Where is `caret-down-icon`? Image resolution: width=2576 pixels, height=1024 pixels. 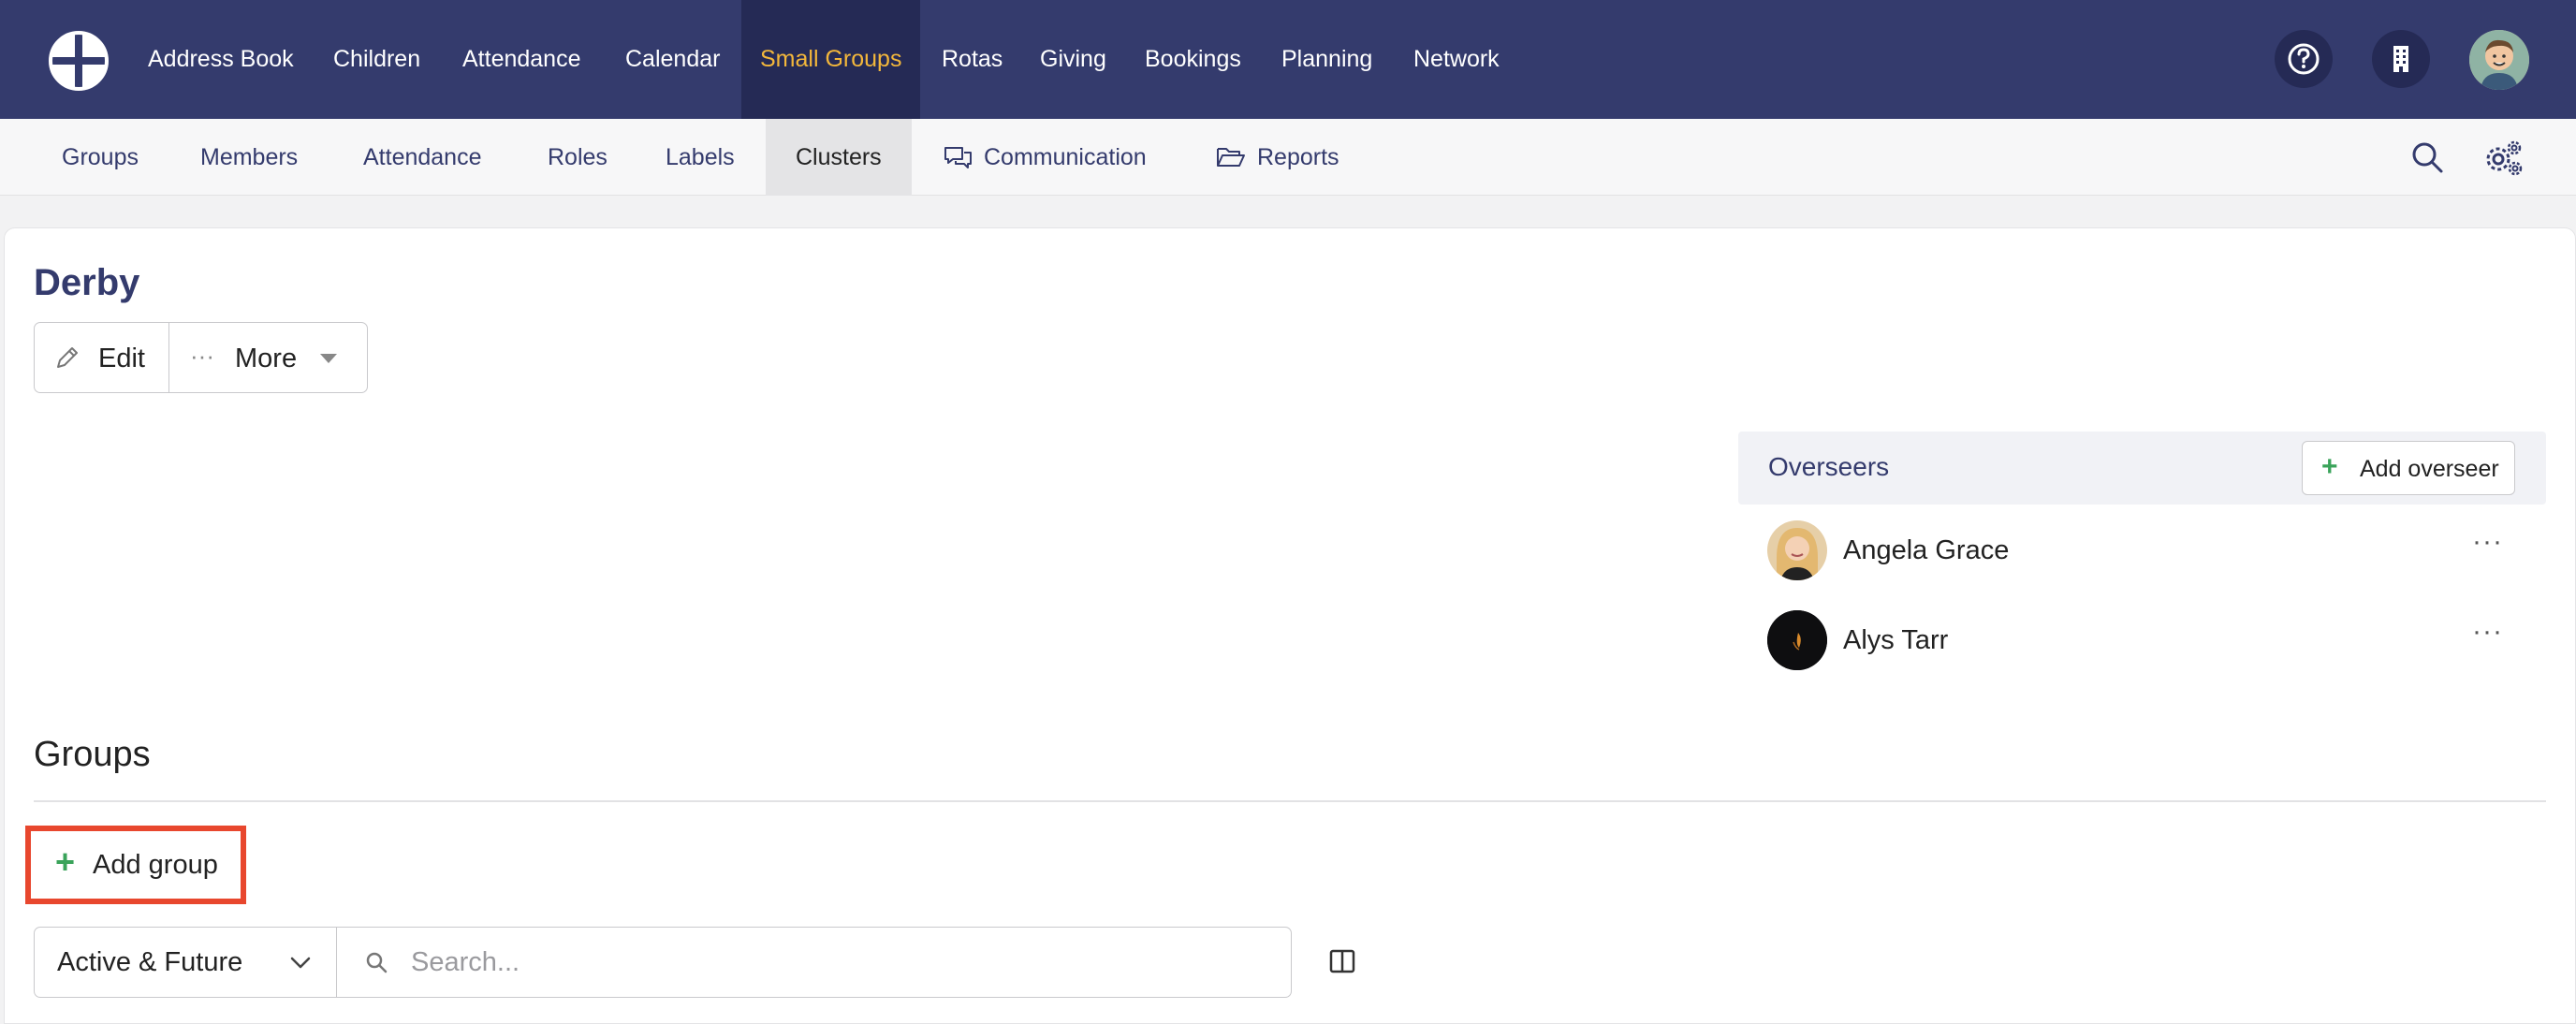
caret-down-icon is located at coordinates (328, 358).